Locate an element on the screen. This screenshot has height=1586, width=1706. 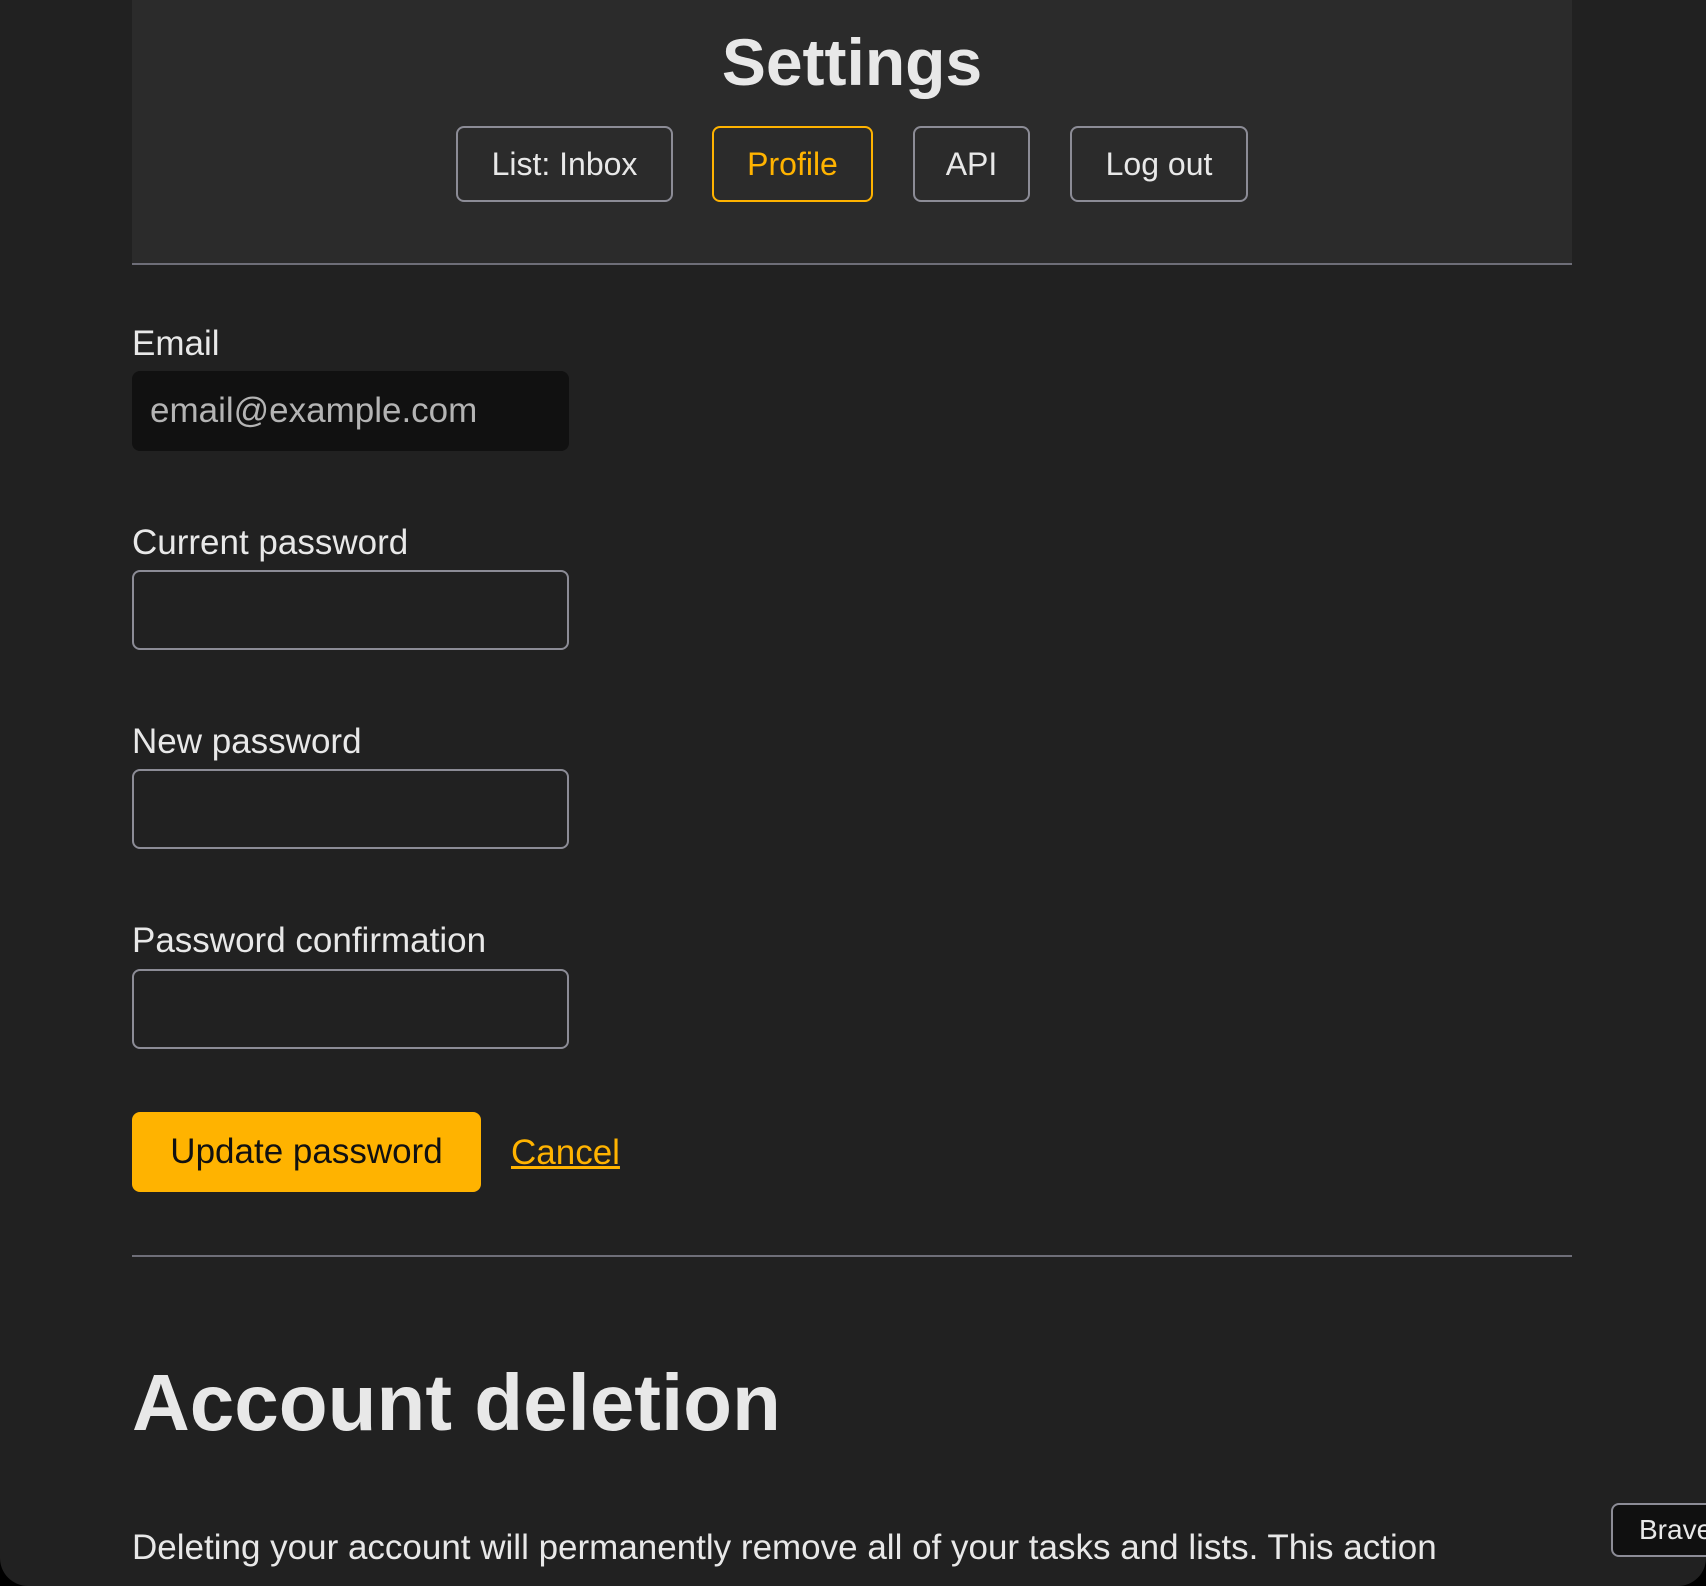
update-password-button: Update password is located at coordinates (306, 1152).